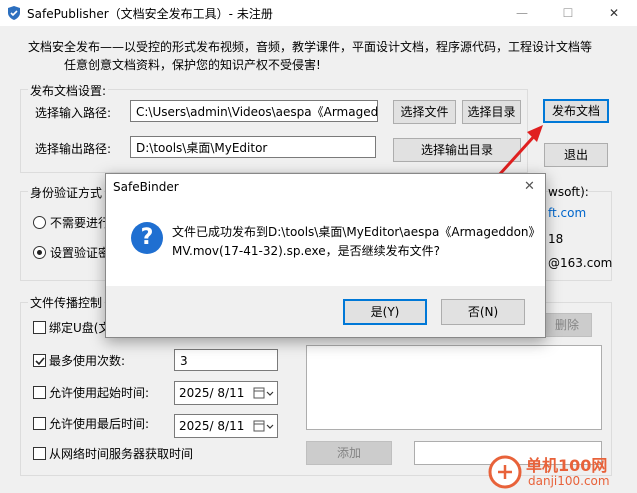 The image size is (637, 493). I want to click on watermark-logo-icon, so click(505, 472).